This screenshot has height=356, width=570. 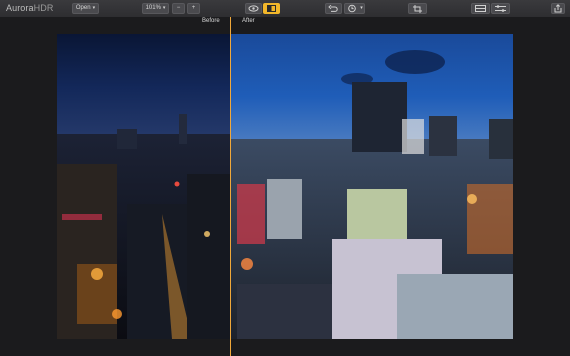 I want to click on presets-icon, so click(x=480, y=8).